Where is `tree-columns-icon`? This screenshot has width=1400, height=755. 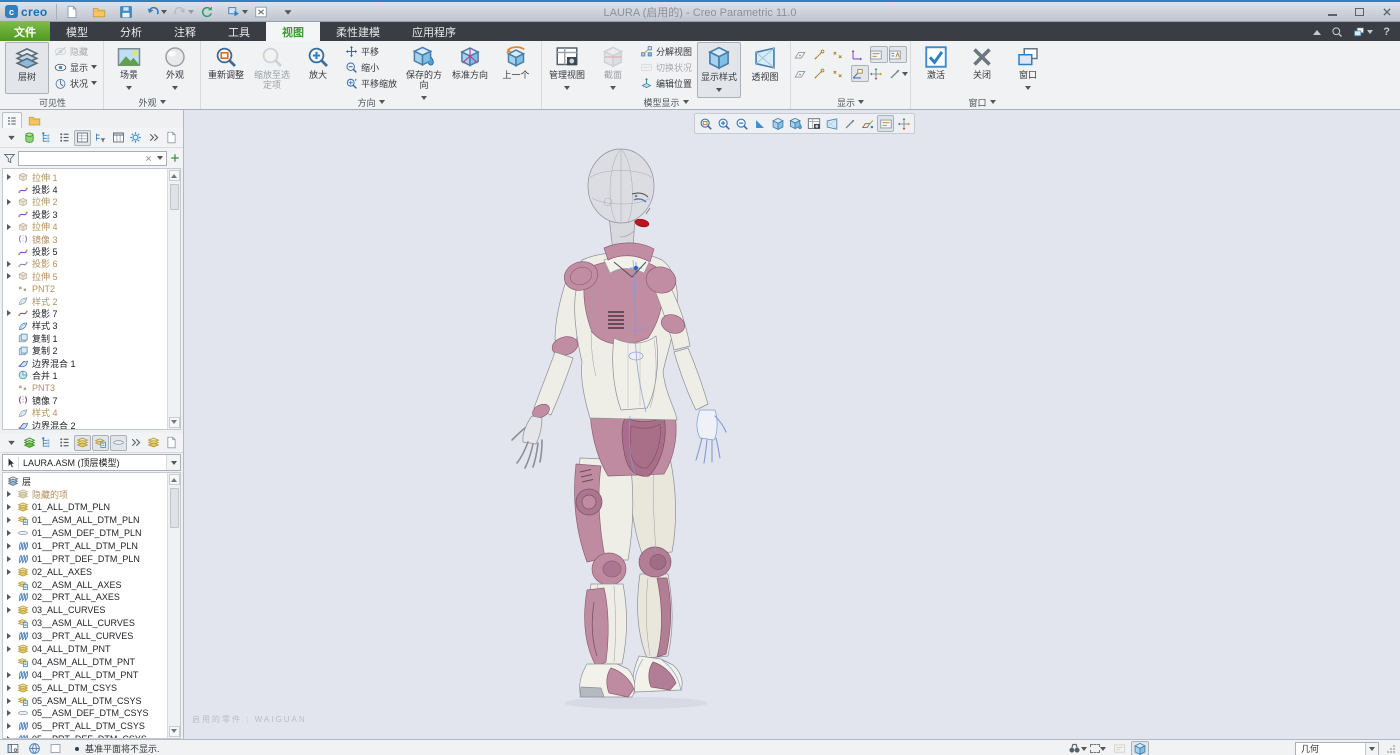
tree-columns-icon is located at coordinates (118, 138).